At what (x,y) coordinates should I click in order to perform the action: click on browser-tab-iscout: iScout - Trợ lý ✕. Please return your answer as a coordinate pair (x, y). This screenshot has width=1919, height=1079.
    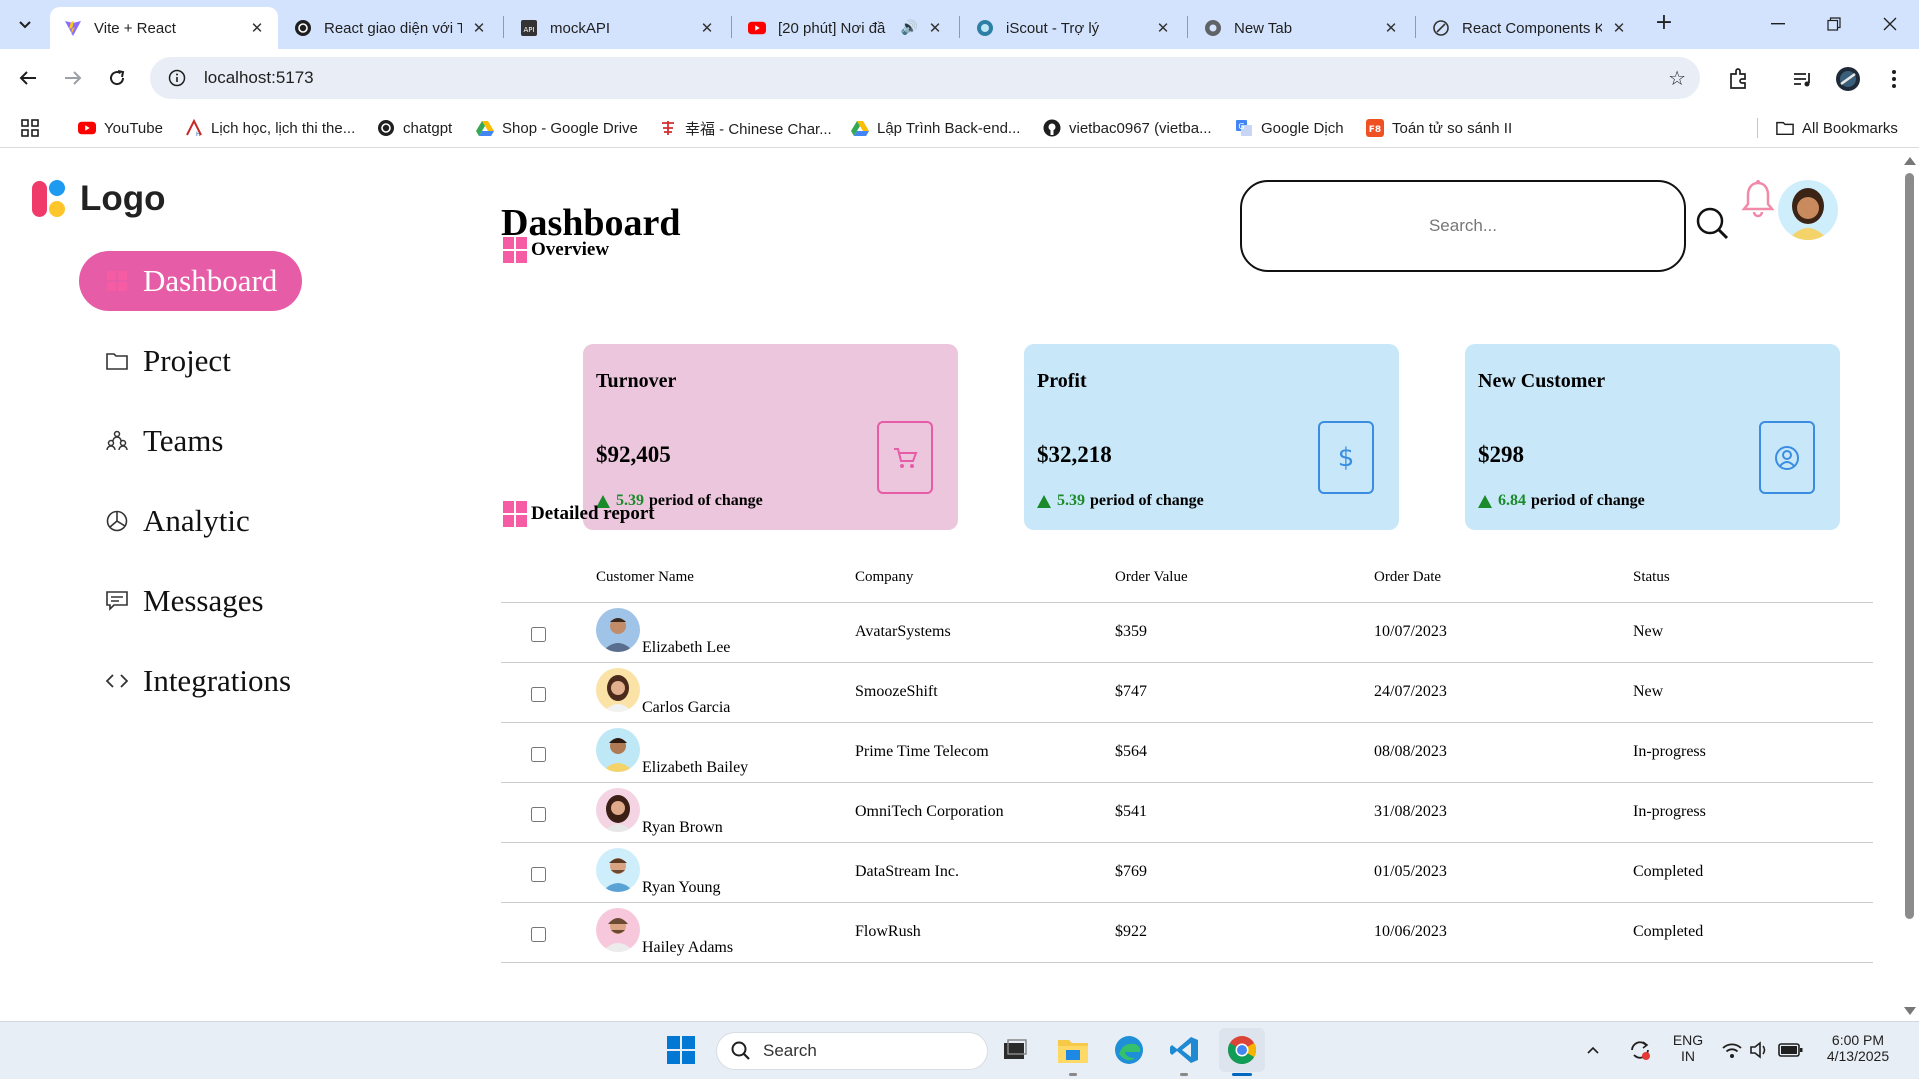
    Looking at the image, I should click on (1073, 28).